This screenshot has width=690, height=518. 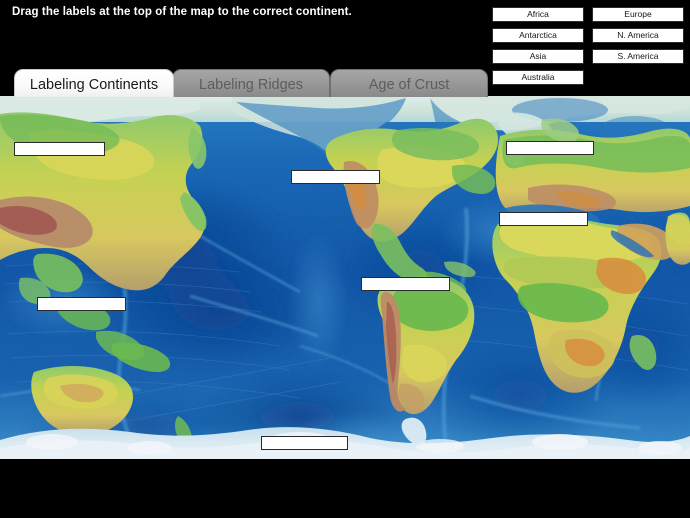 What do you see at coordinates (251, 83) in the screenshot?
I see `tab-labeling-ridges: Labeling Ridges` at bounding box center [251, 83].